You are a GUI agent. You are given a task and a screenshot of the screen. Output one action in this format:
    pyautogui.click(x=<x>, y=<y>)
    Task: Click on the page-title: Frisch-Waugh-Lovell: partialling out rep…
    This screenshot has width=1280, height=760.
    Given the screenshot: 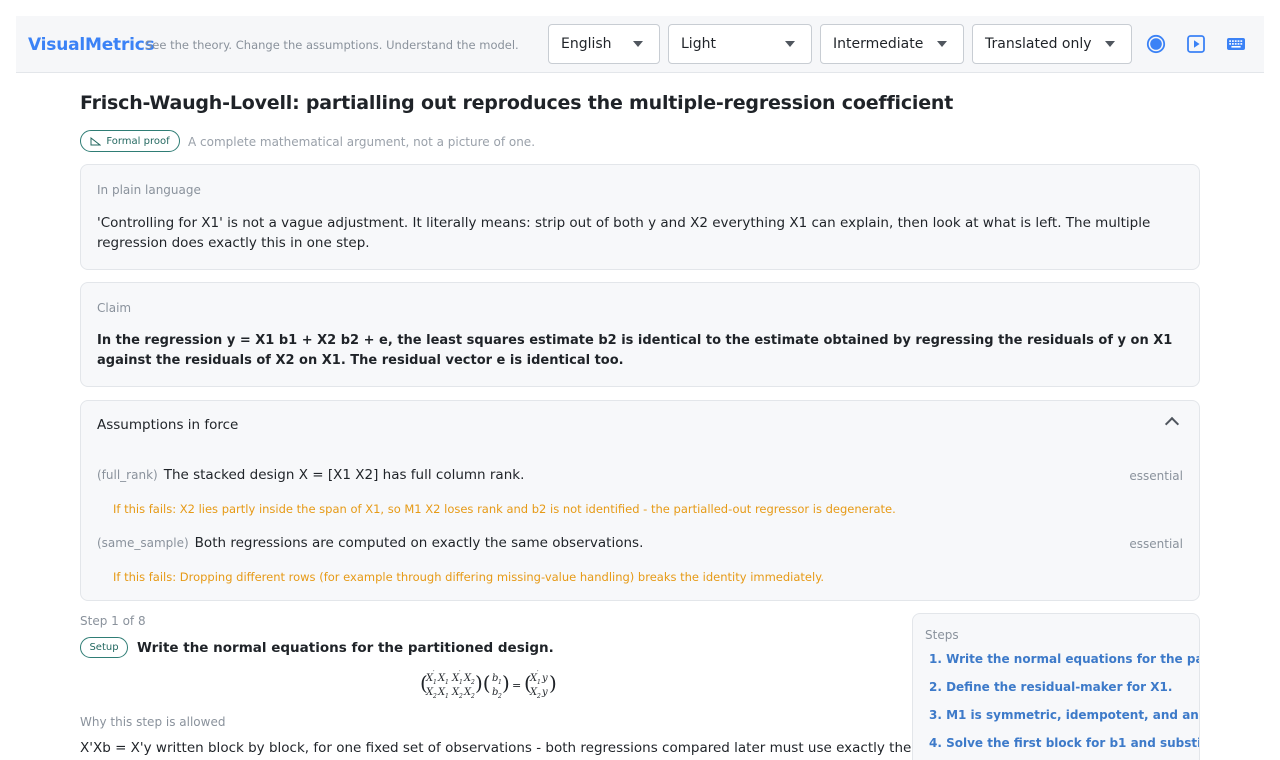 What is the action you would take?
    pyautogui.click(x=517, y=103)
    